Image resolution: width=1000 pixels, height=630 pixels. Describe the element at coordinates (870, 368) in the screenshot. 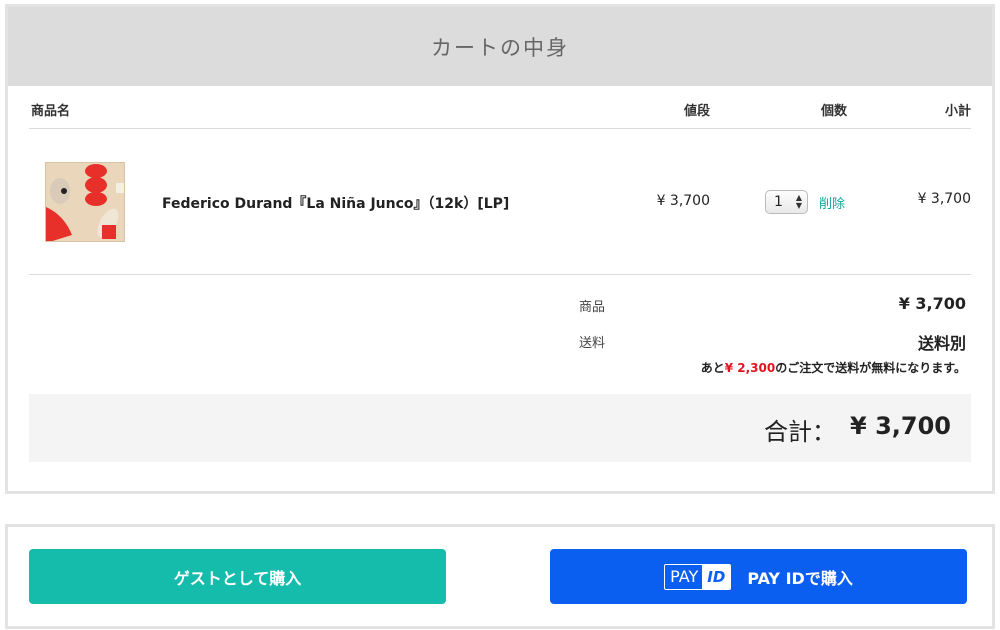

I see `free-shipping-suffix: のご注文で送料が無料になります。` at that location.